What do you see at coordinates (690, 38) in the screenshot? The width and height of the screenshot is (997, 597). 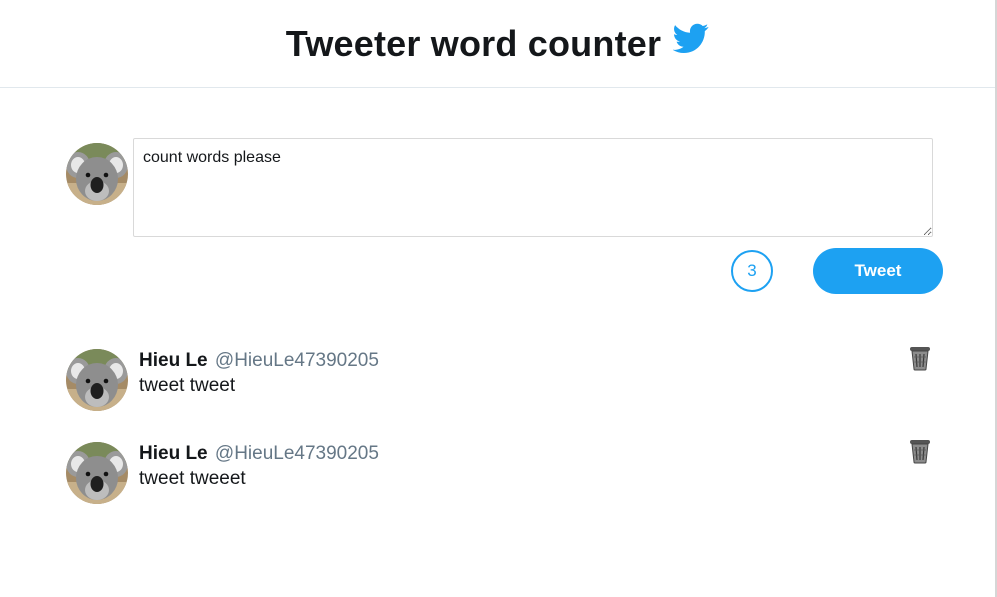 I see `twitter-bird-icon` at bounding box center [690, 38].